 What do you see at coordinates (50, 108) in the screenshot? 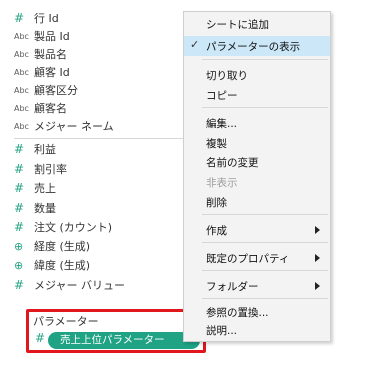
I see `field-label: 顧客名` at bounding box center [50, 108].